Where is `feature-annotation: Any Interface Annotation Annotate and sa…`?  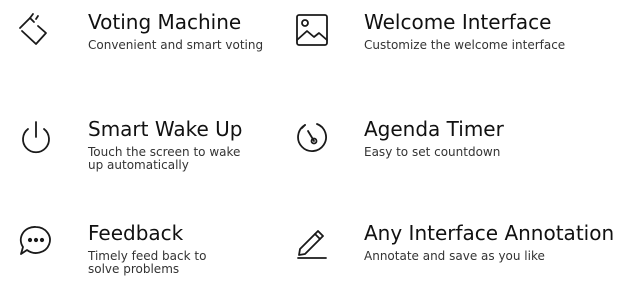 feature-annotation: Any Interface Annotation Annotate and sa… is located at coordinates (453, 251).